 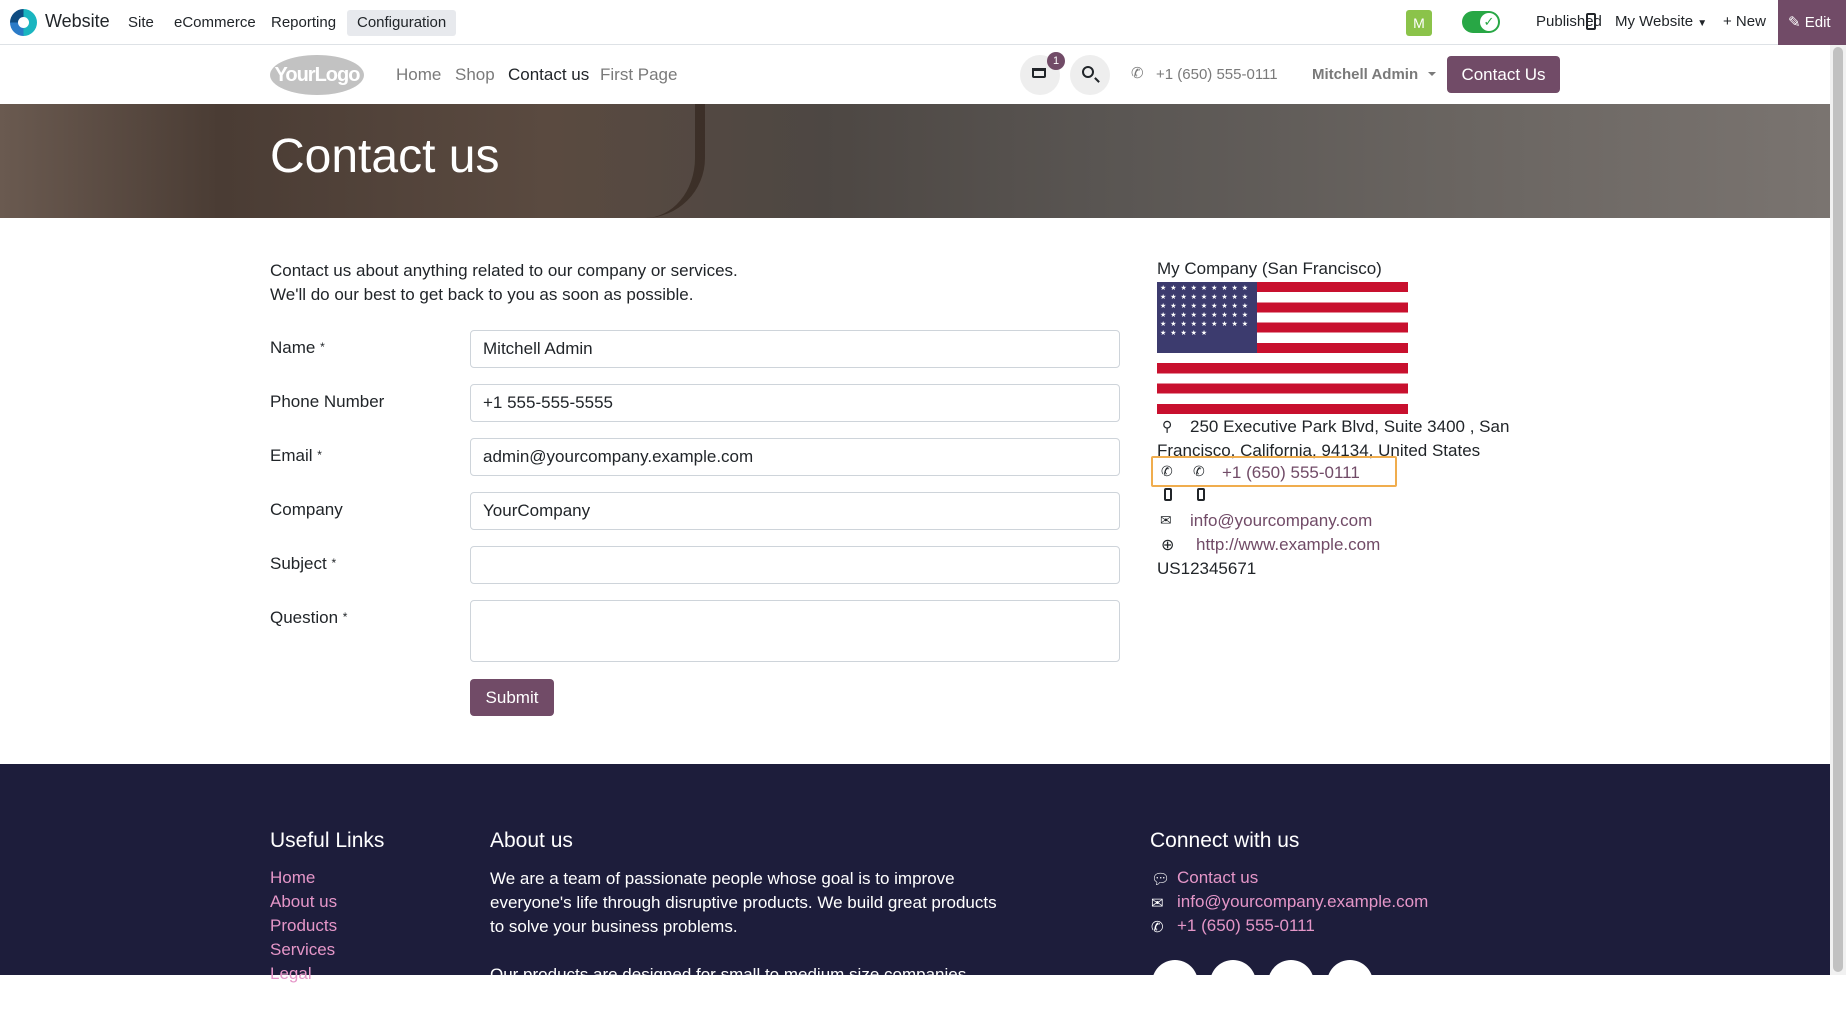 What do you see at coordinates (1291, 473) in the screenshot?
I see `company-phone-link: +1 (650) 555-0111` at bounding box center [1291, 473].